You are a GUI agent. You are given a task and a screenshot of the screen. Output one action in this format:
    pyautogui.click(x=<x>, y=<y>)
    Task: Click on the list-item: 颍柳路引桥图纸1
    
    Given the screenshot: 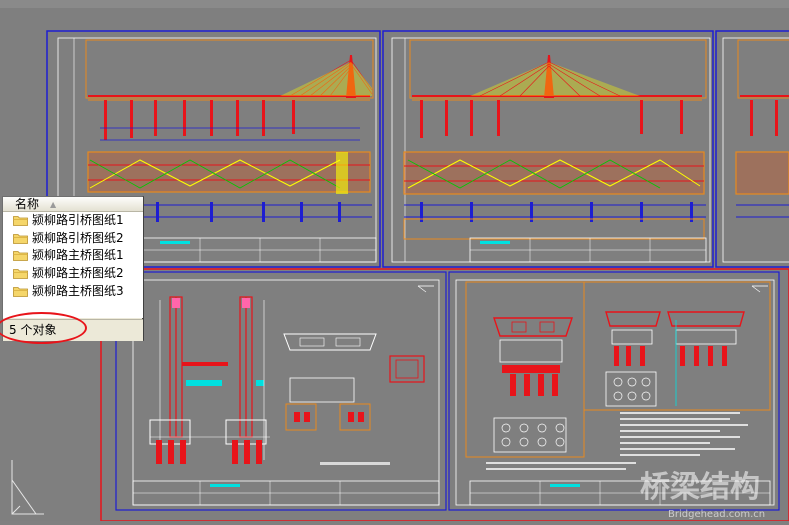 What is the action you would take?
    pyautogui.click(x=76, y=220)
    